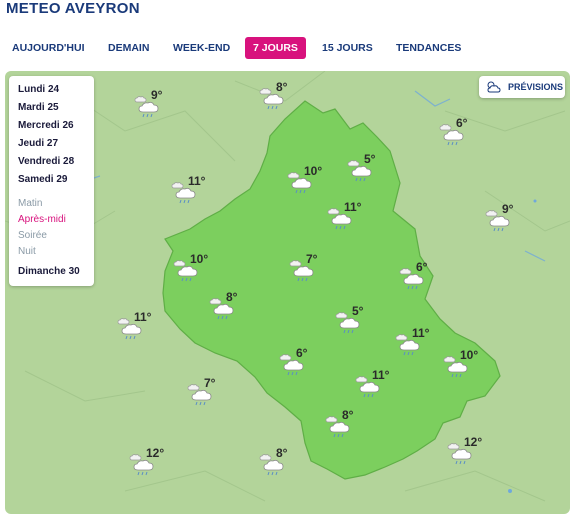 The image size is (577, 520). What do you see at coordinates (38, 107) in the screenshot?
I see `day-mardi-25: Mardi 25` at bounding box center [38, 107].